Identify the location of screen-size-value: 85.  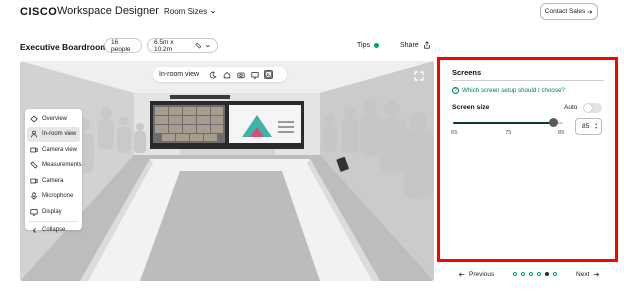
(586, 126).